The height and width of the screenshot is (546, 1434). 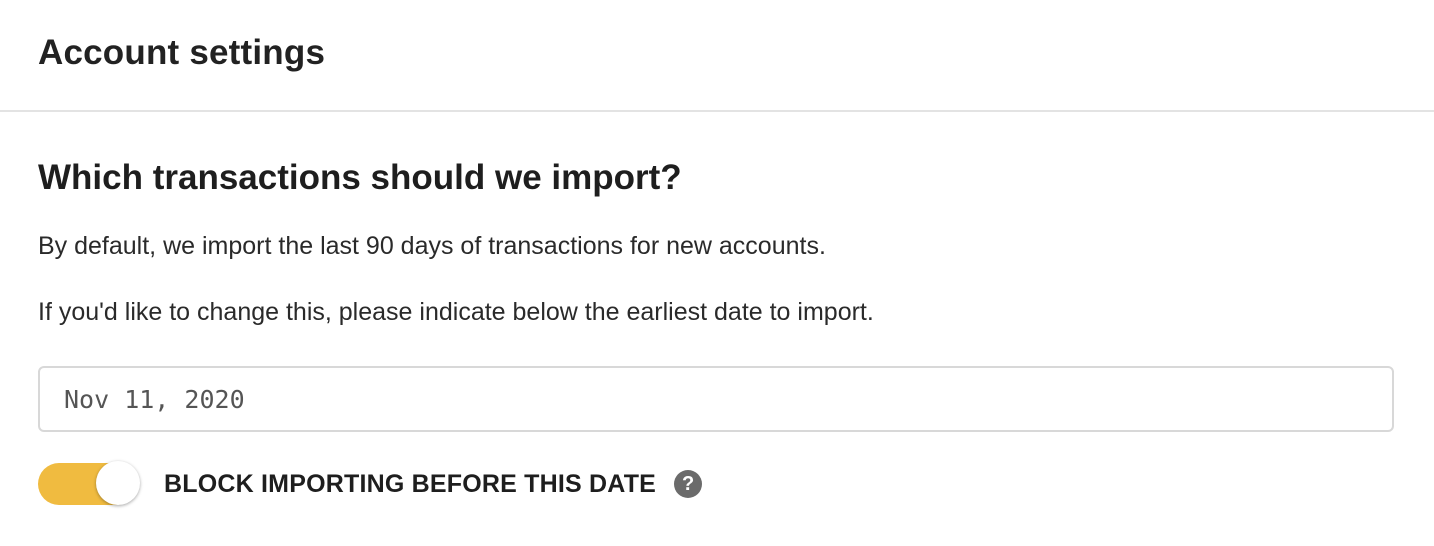 What do you see at coordinates (360, 177) in the screenshot?
I see `section-title: Which transactions should we import?` at bounding box center [360, 177].